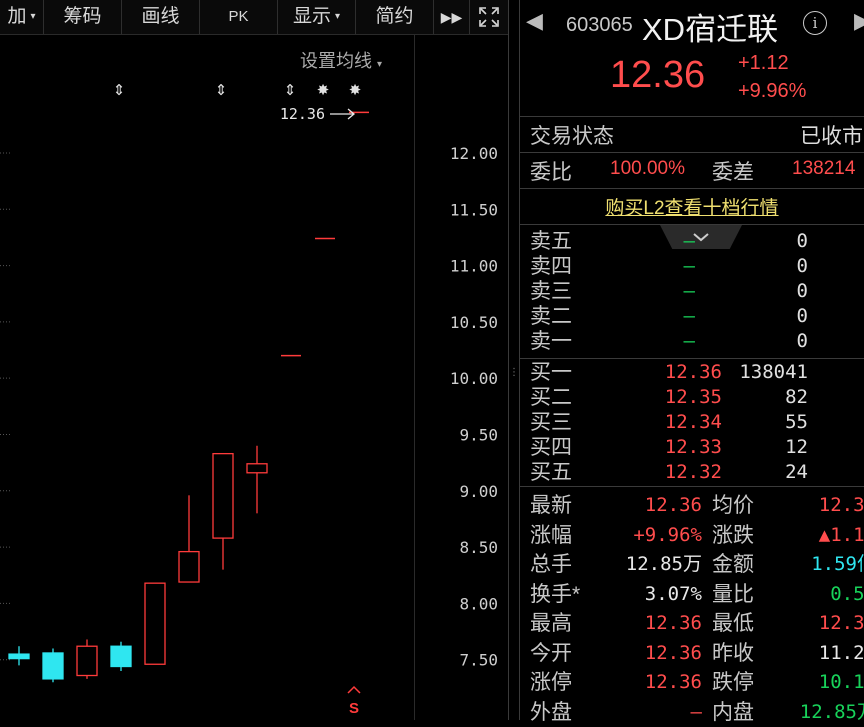 Image resolution: width=864 pixels, height=727 pixels. I want to click on toolbar-add-label: 加, so click(17, 17).